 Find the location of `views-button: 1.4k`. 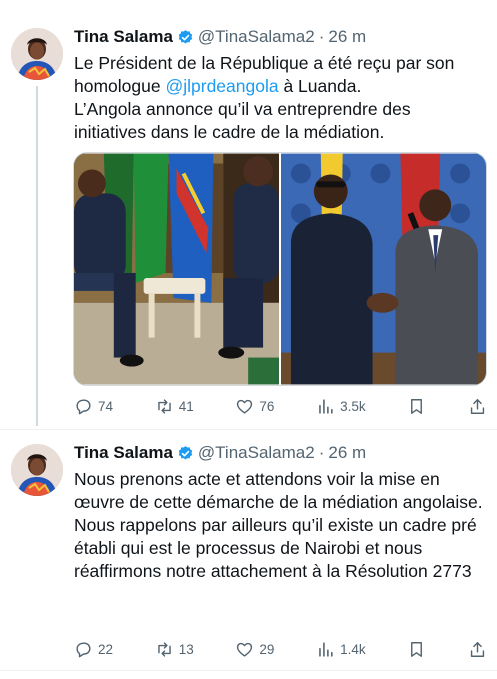

views-button: 1.4k is located at coordinates (341, 649).